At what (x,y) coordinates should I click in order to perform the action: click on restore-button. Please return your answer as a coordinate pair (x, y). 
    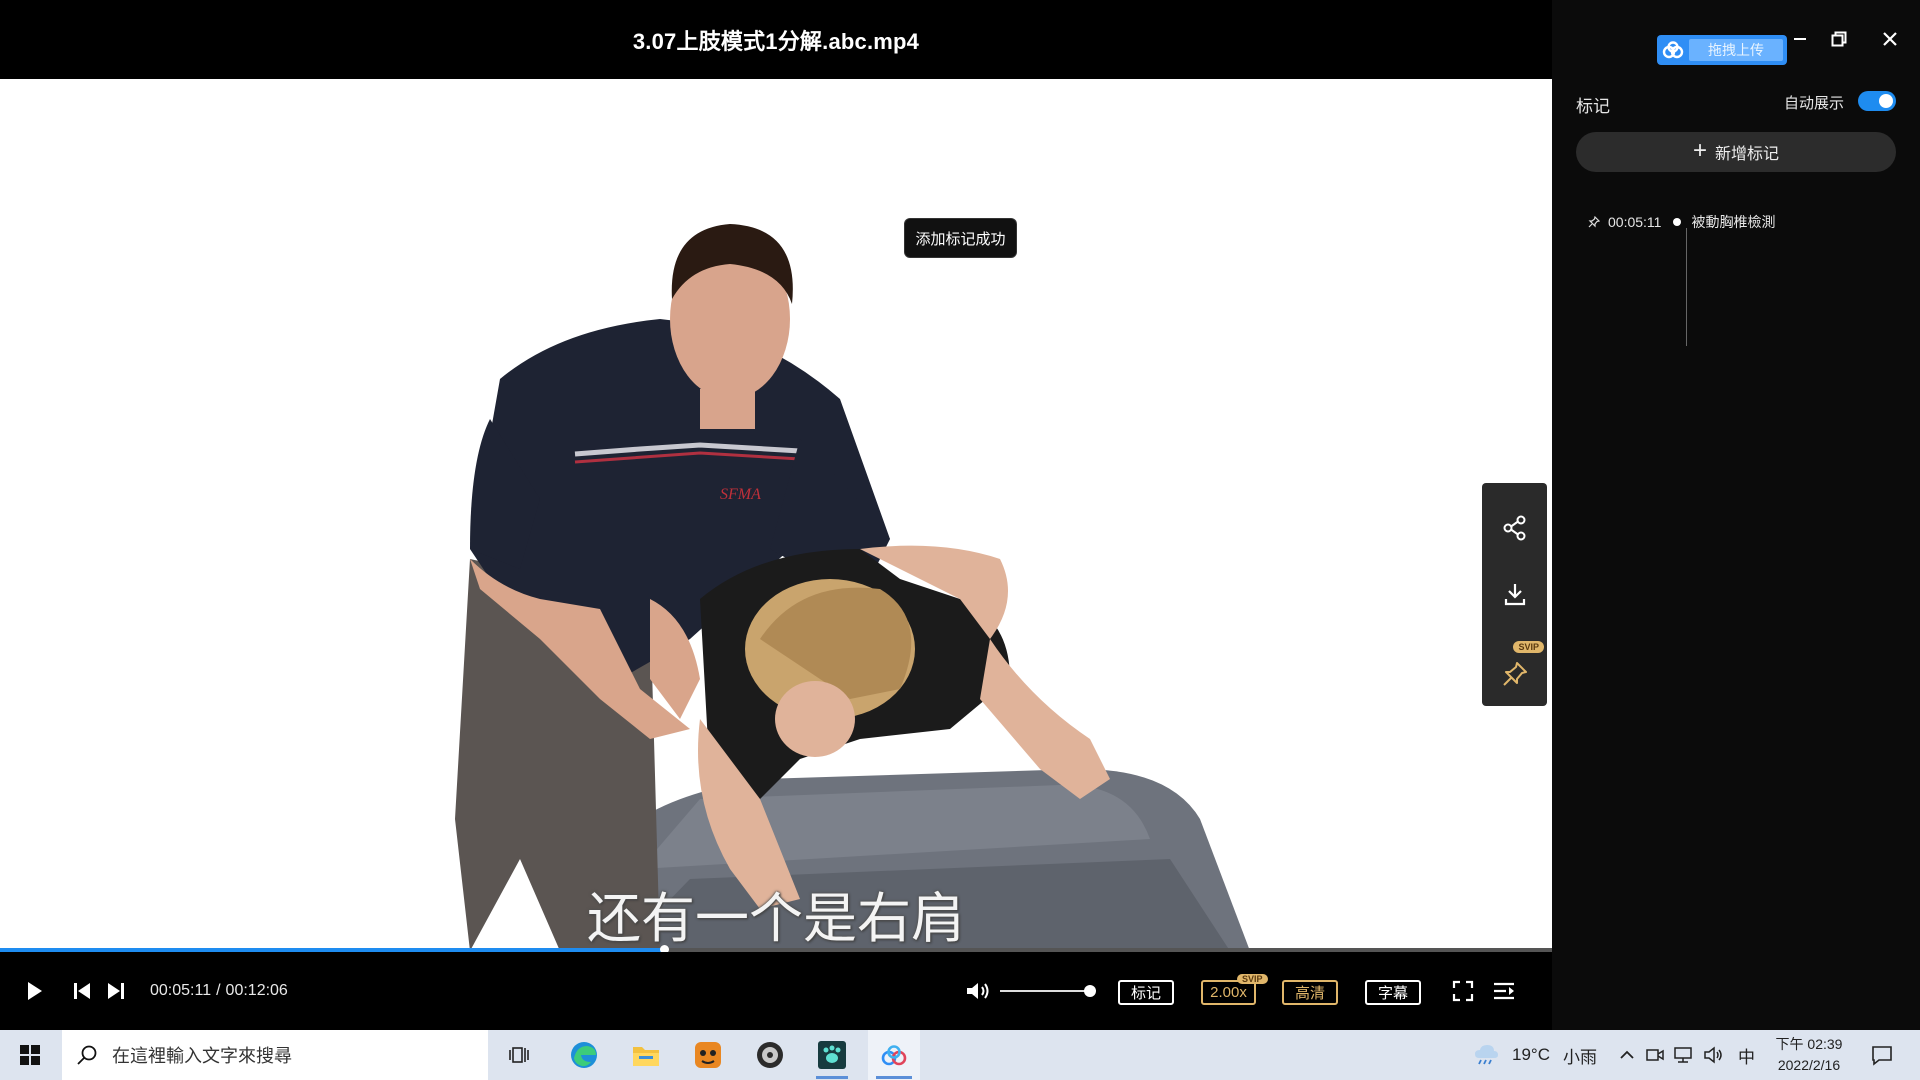
    Looking at the image, I should click on (1839, 39).